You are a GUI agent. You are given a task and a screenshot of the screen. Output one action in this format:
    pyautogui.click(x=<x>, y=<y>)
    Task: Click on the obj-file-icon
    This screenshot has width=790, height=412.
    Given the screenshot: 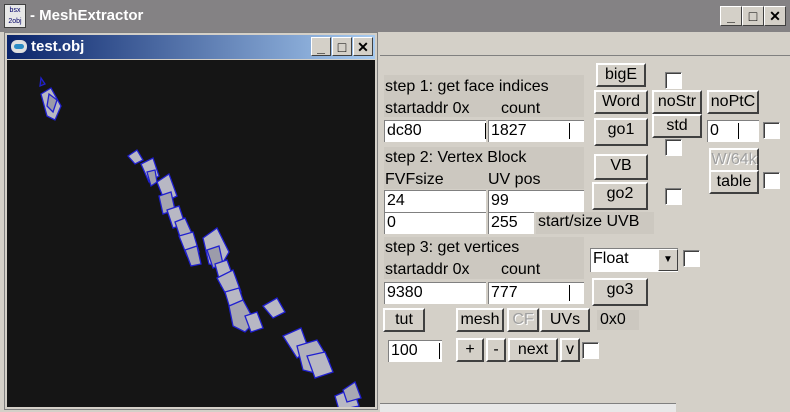 What is the action you would take?
    pyautogui.click(x=19, y=46)
    